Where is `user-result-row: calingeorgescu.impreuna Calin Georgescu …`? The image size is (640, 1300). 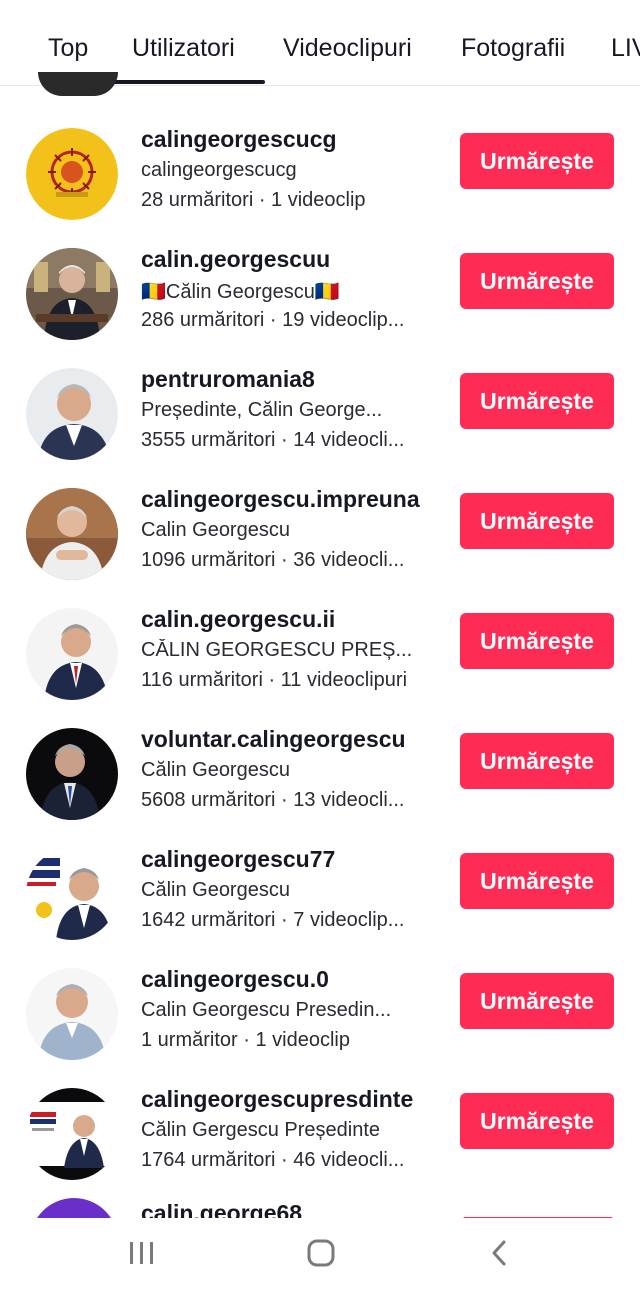
user-result-row: calingeorgescu.impreuna Calin Georgescu … is located at coordinates (320, 542).